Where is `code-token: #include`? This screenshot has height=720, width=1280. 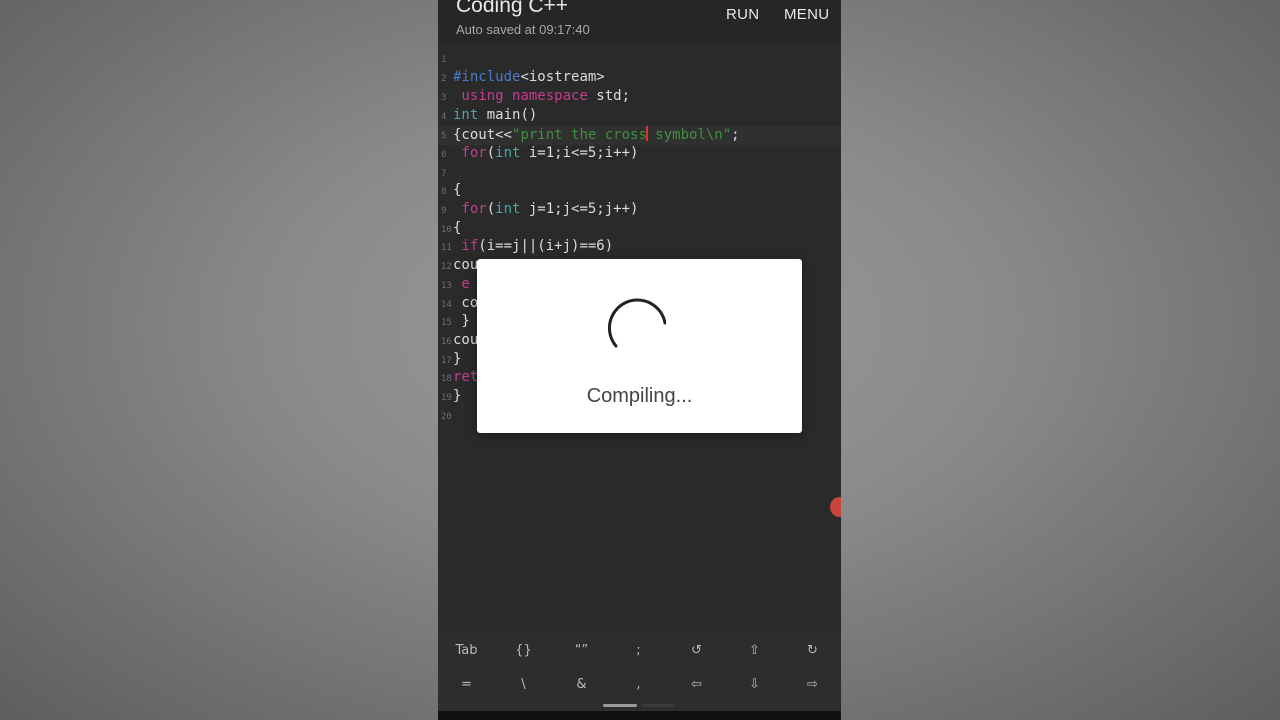
code-token: #include is located at coordinates (487, 77).